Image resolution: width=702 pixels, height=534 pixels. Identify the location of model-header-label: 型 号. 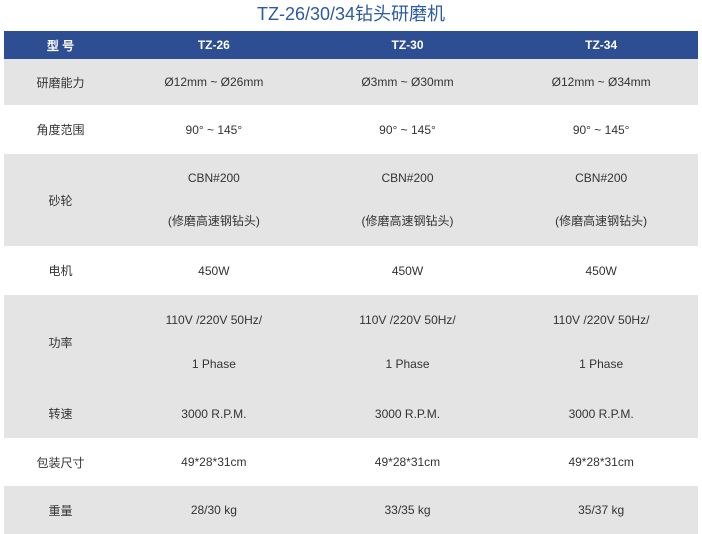
(60, 45).